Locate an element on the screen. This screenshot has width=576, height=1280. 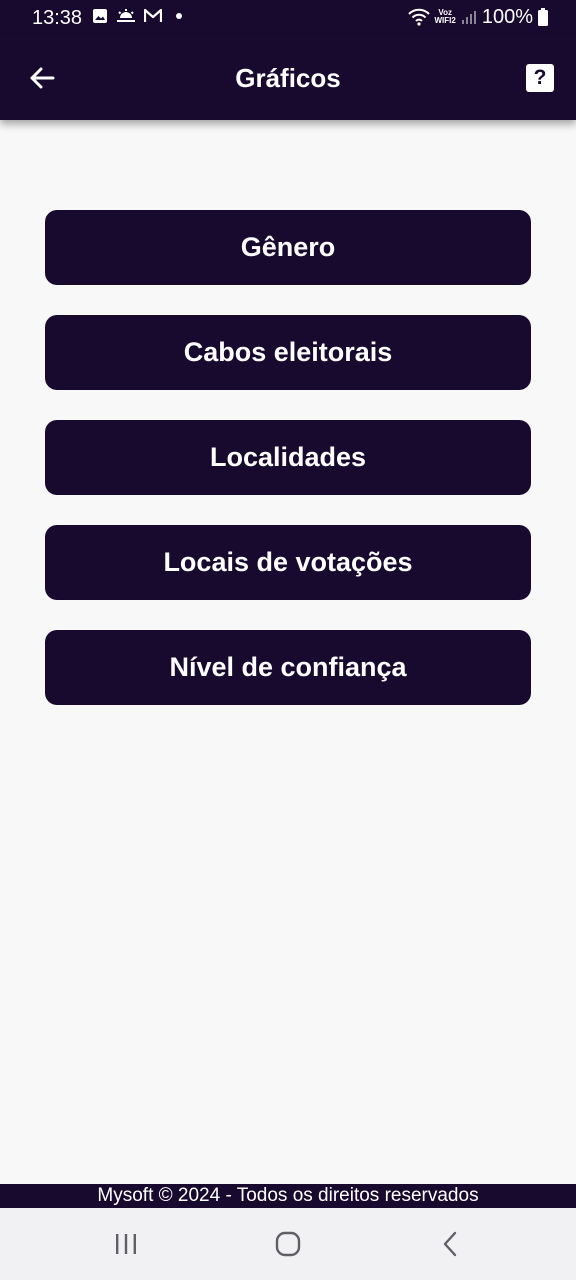
network-label: Voz WIFI2 is located at coordinates (445, 17).